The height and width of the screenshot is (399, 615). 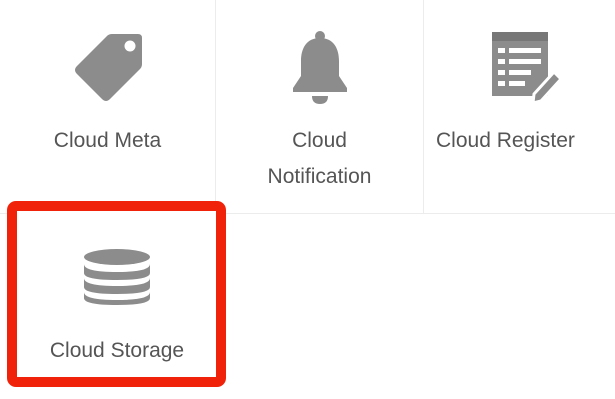 I want to click on tile-label: Cloud Register, so click(x=505, y=140).